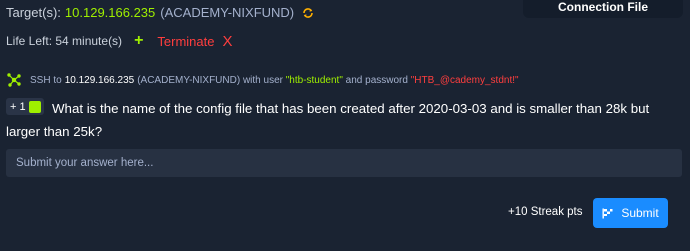 This screenshot has width=690, height=251. I want to click on extend-icon: +, so click(138, 41).